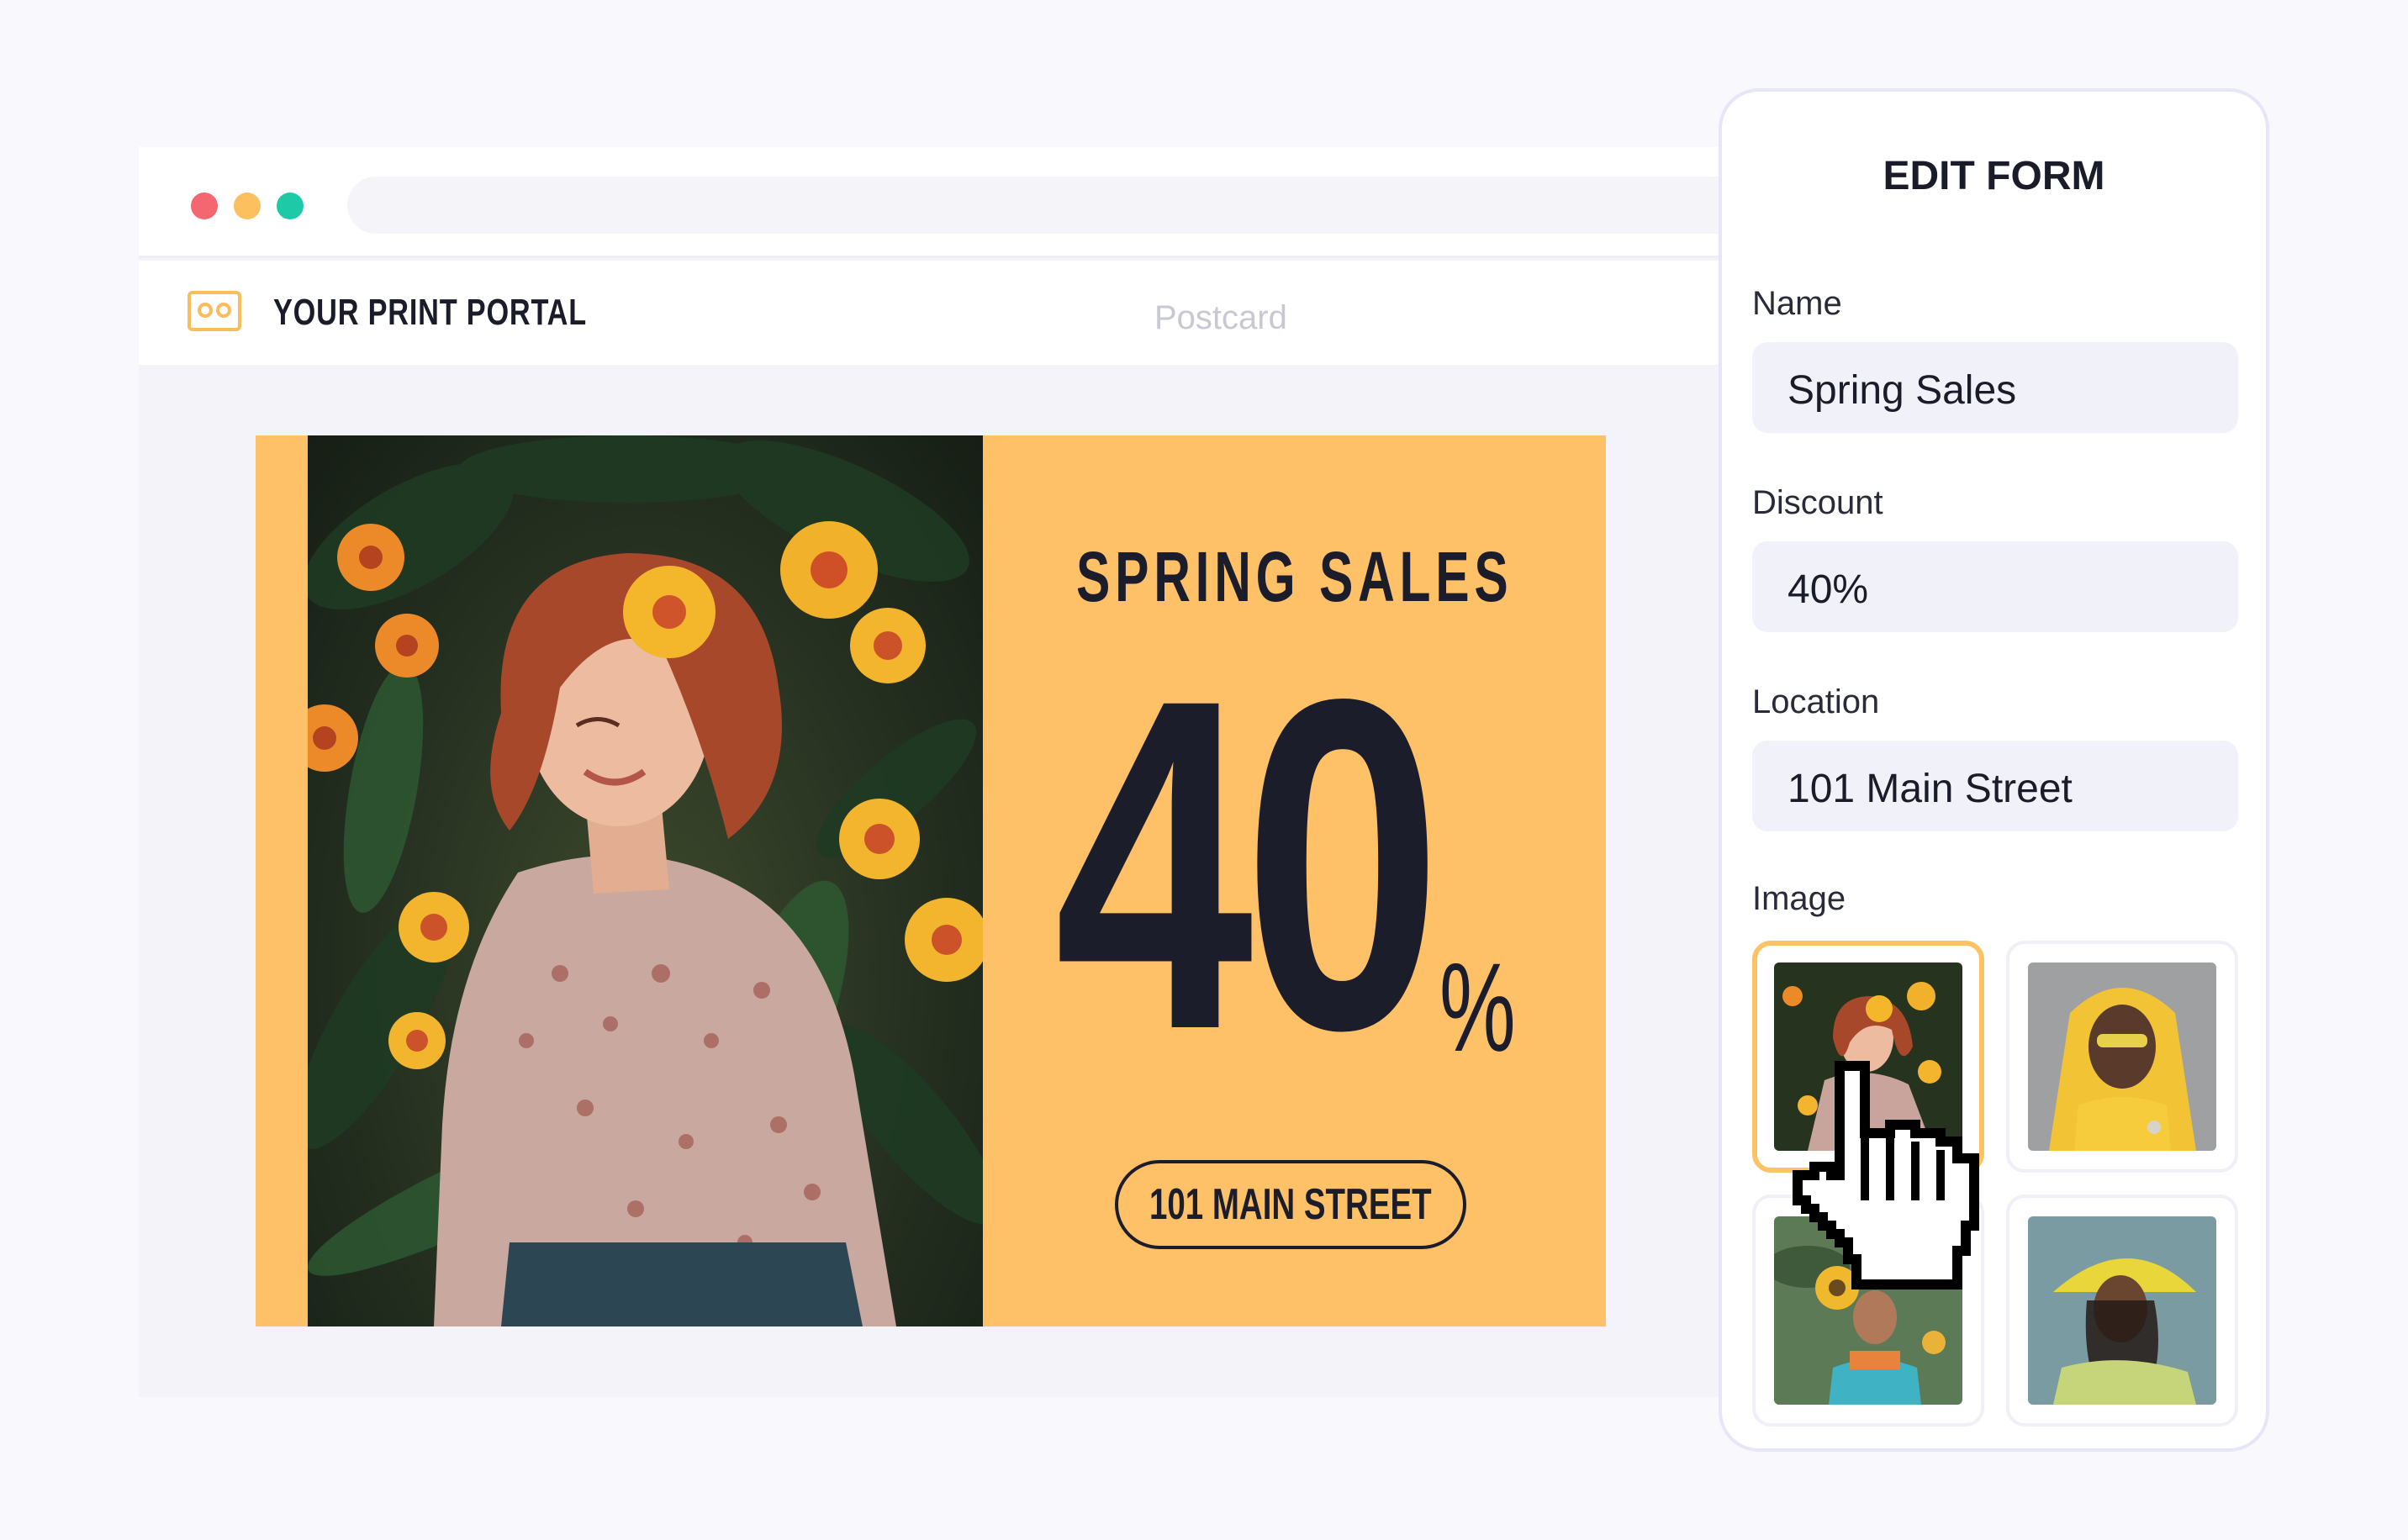  What do you see at coordinates (1995, 586) in the screenshot?
I see `discount-field: 40%` at bounding box center [1995, 586].